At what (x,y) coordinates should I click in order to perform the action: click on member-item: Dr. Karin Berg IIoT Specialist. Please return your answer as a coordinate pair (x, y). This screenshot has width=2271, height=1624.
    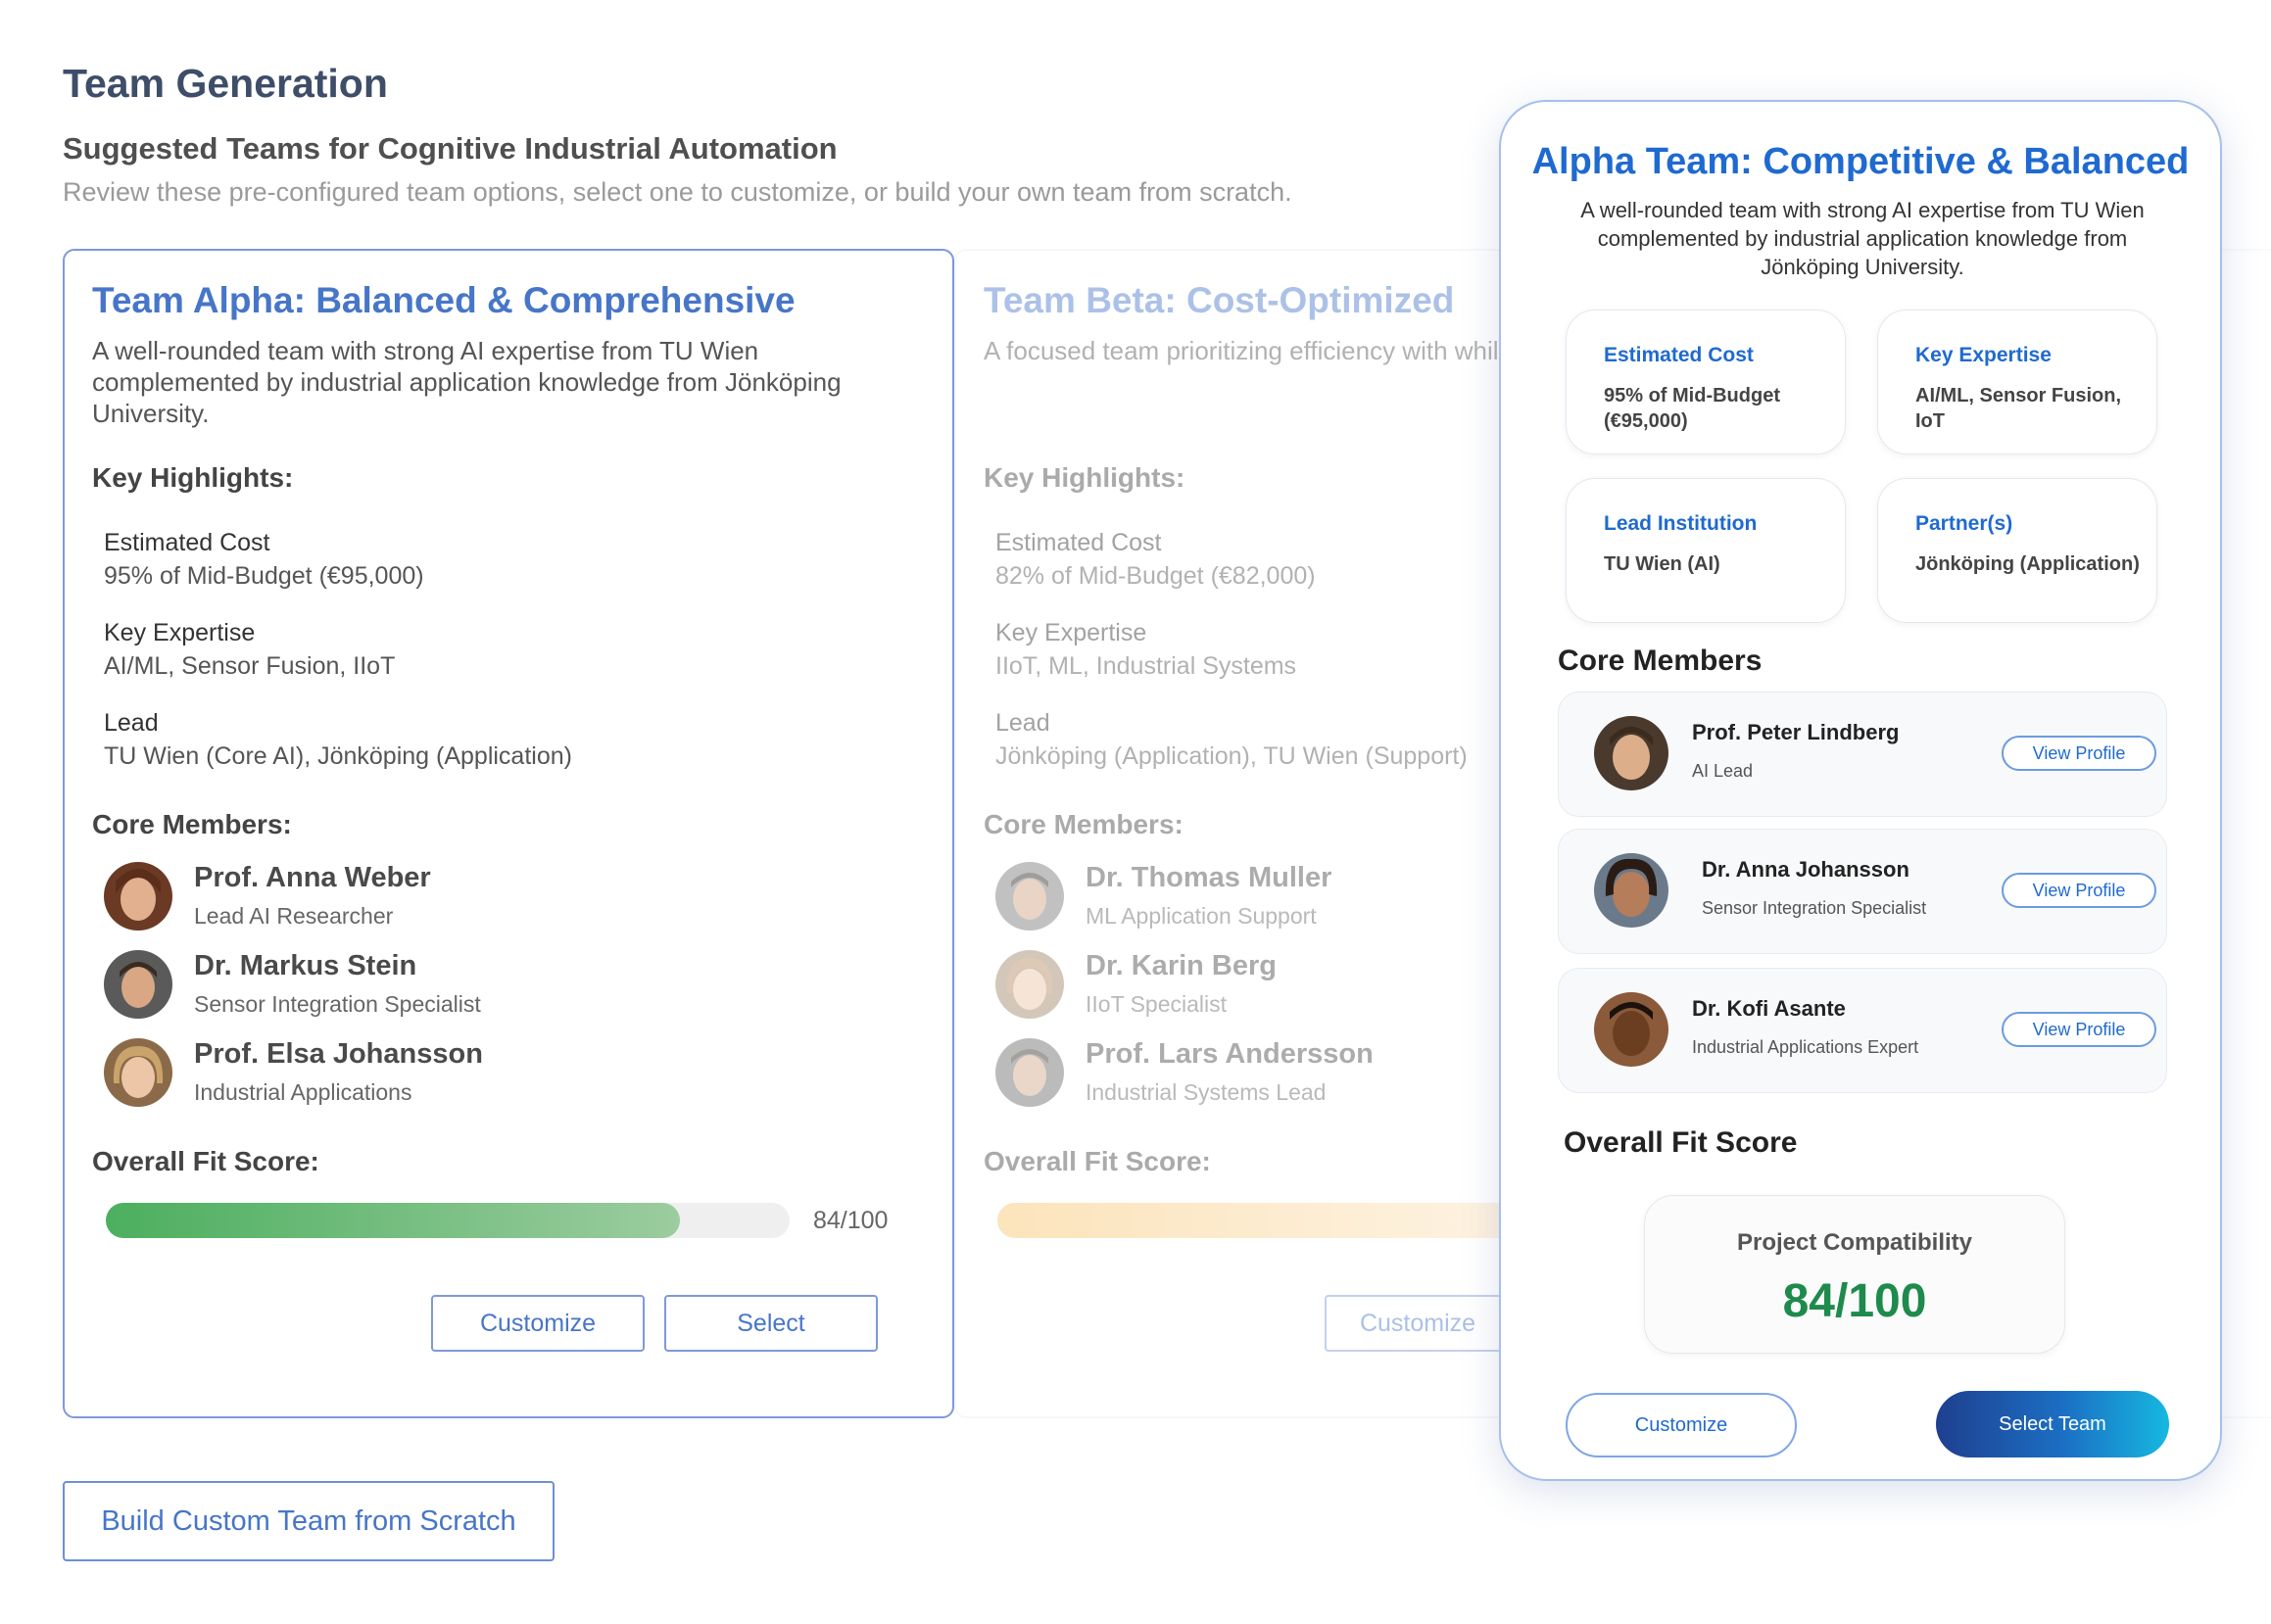
    Looking at the image, I should click on (1289, 989).